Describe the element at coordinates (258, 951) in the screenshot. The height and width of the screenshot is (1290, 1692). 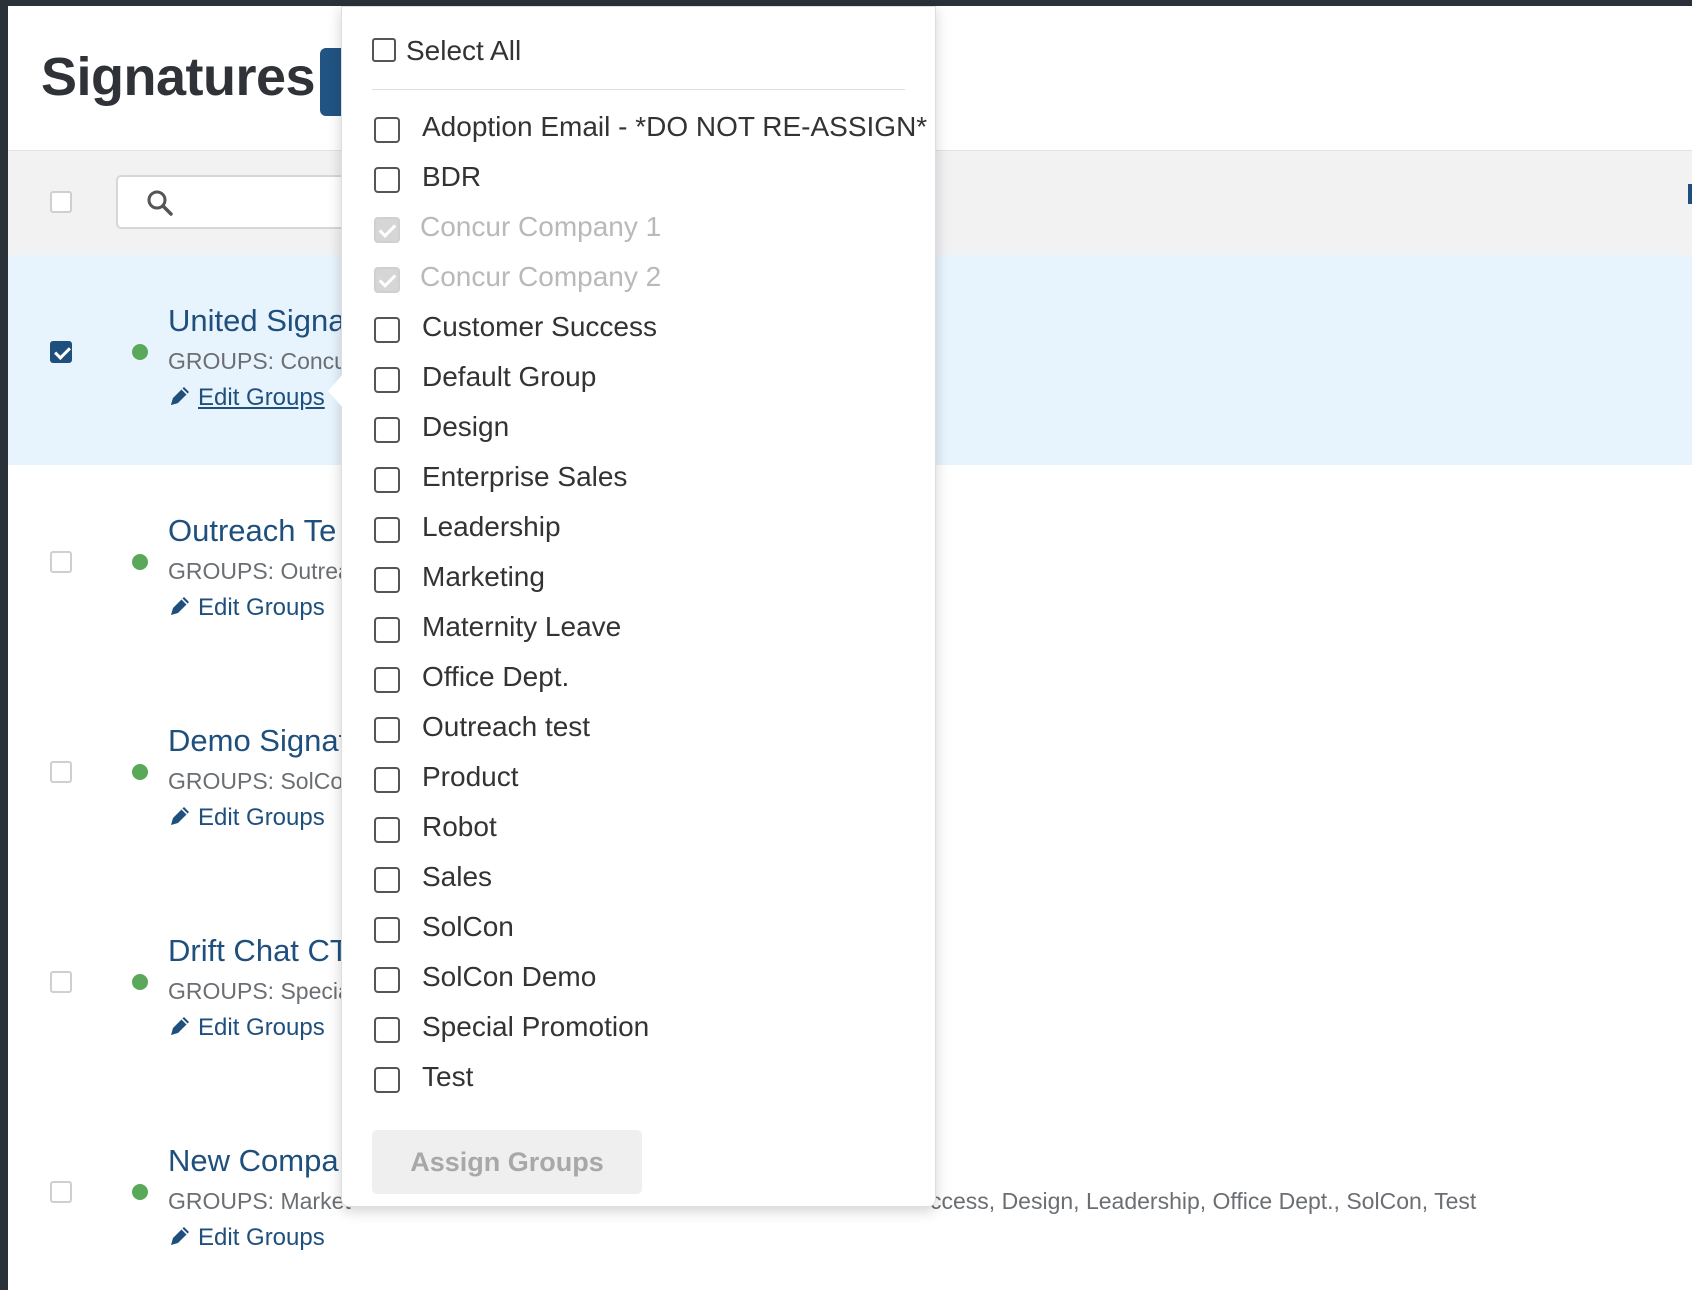
I see `signature-name: Drift Chat CT` at that location.